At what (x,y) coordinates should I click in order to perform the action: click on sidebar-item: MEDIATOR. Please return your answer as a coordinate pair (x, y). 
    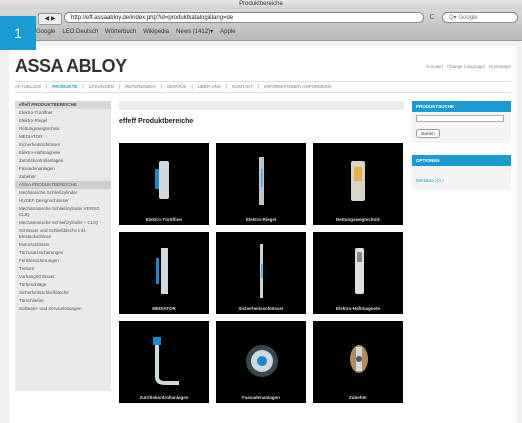
    Looking at the image, I should click on (63, 137).